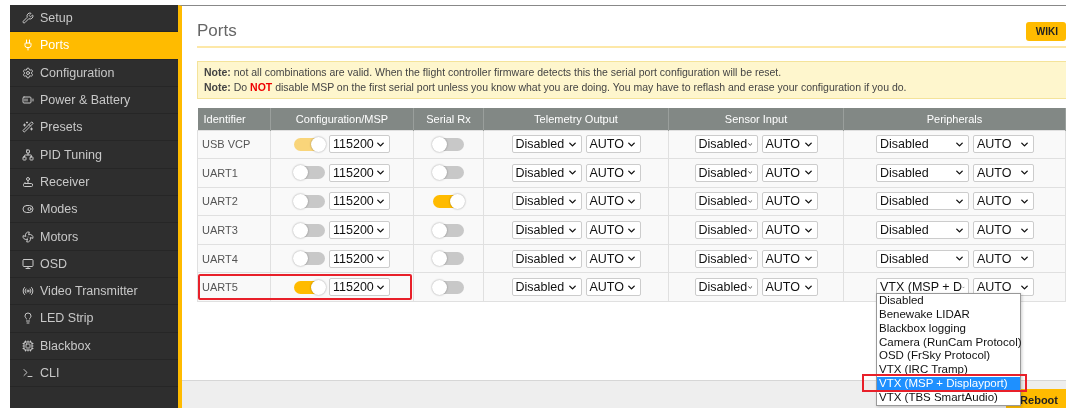 The image size is (1066, 408). Describe the element at coordinates (948, 315) in the screenshot. I see `dropdown-option: Benewake LIDAR` at that location.